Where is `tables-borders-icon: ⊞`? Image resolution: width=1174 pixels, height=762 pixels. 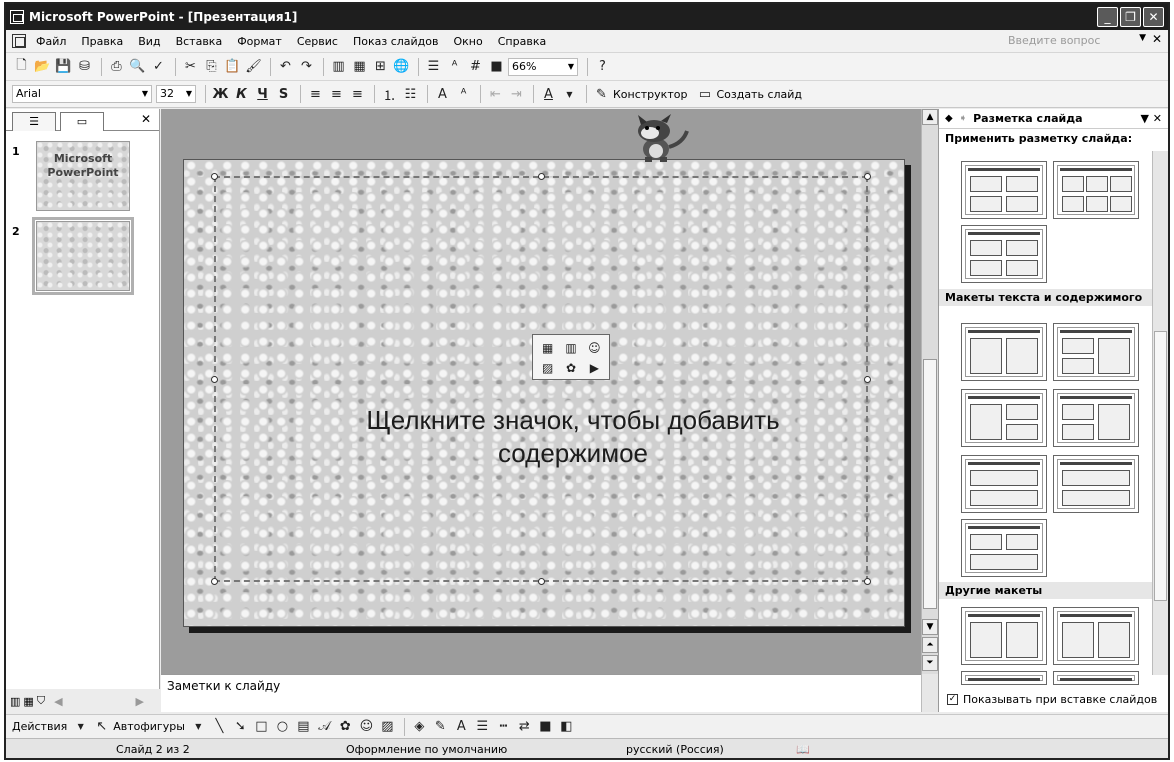 tables-borders-icon: ⊞ is located at coordinates (380, 66).